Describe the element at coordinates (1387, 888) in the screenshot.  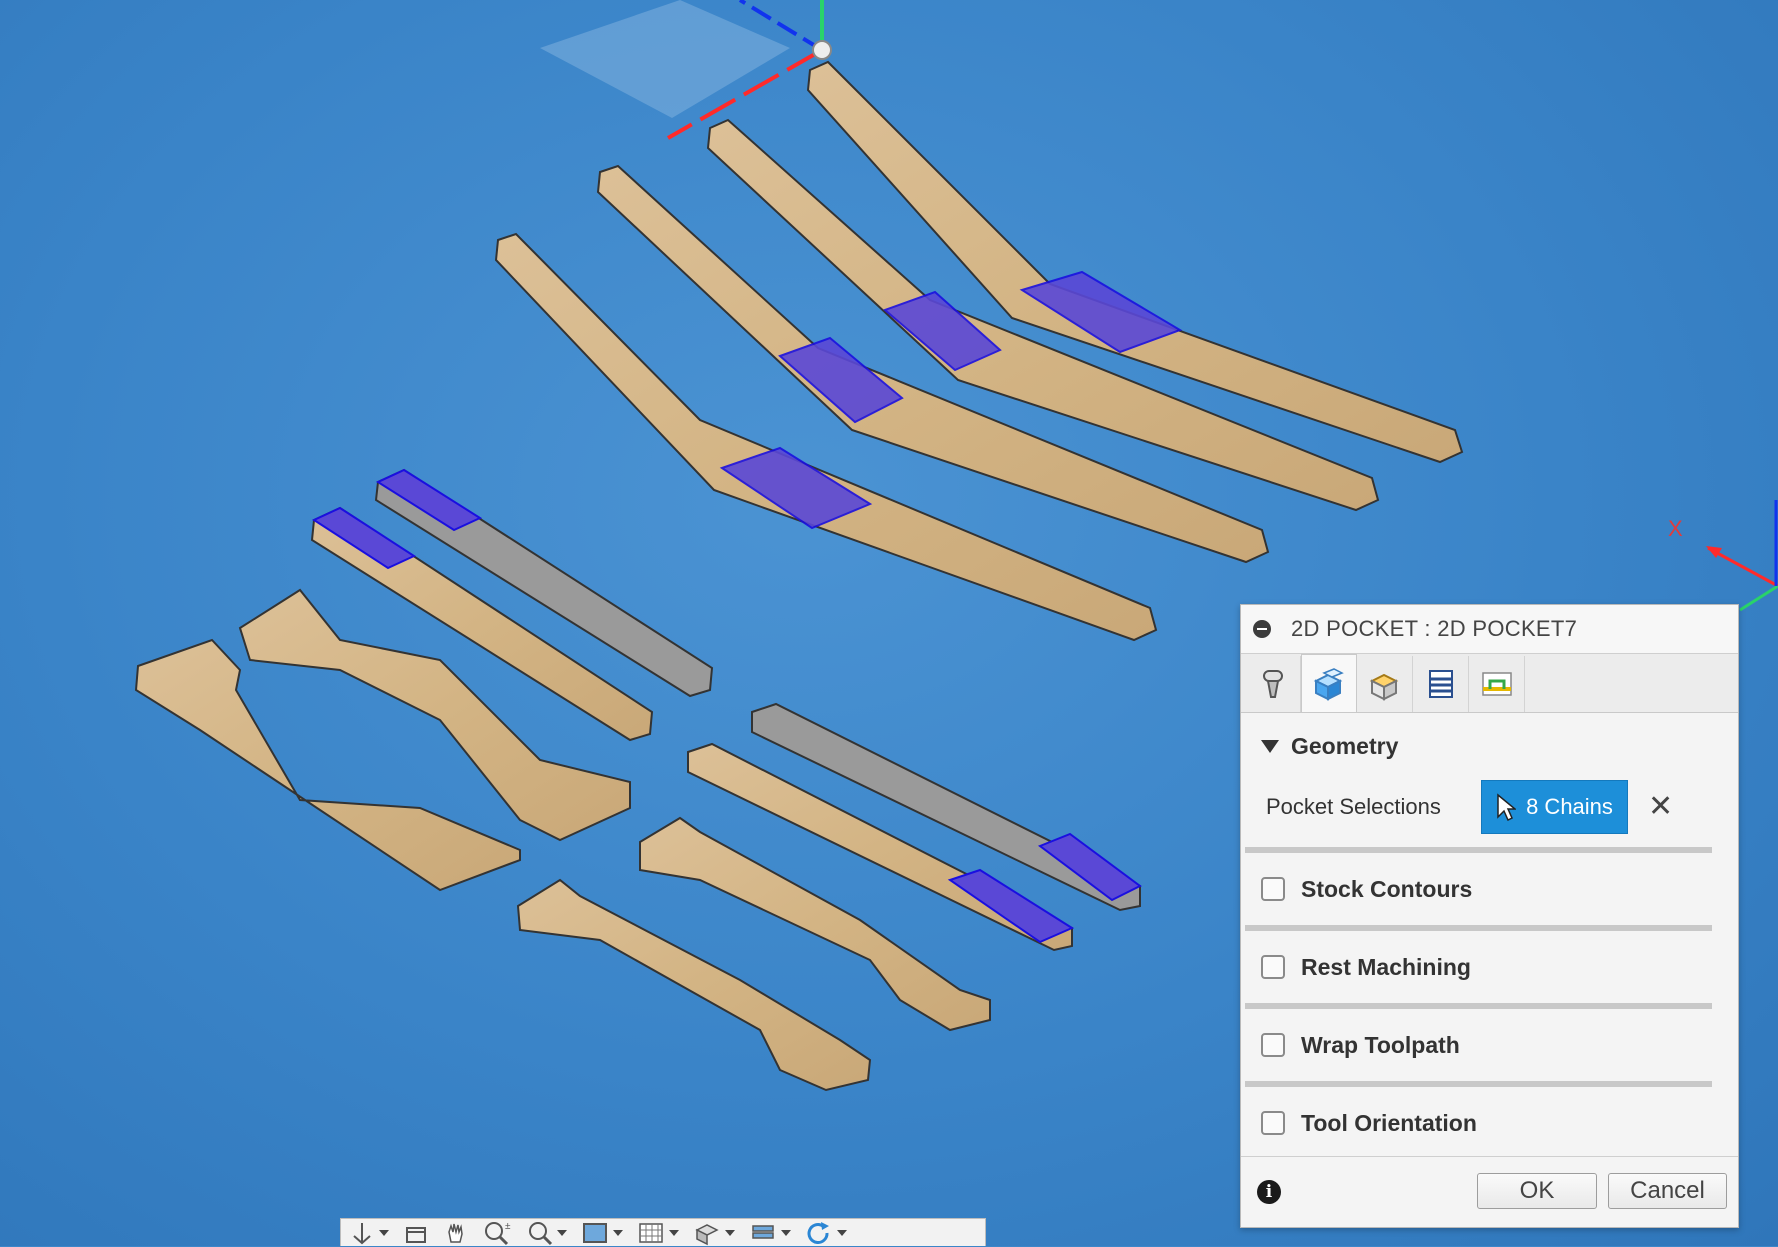
I see `stock-contours-label: Stock Contours` at that location.